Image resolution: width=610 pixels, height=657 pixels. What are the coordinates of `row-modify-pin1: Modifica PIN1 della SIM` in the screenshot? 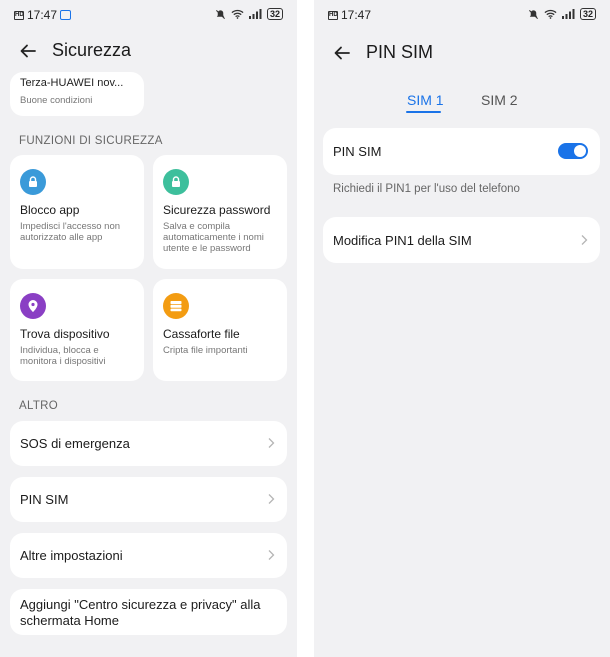 It's located at (461, 240).